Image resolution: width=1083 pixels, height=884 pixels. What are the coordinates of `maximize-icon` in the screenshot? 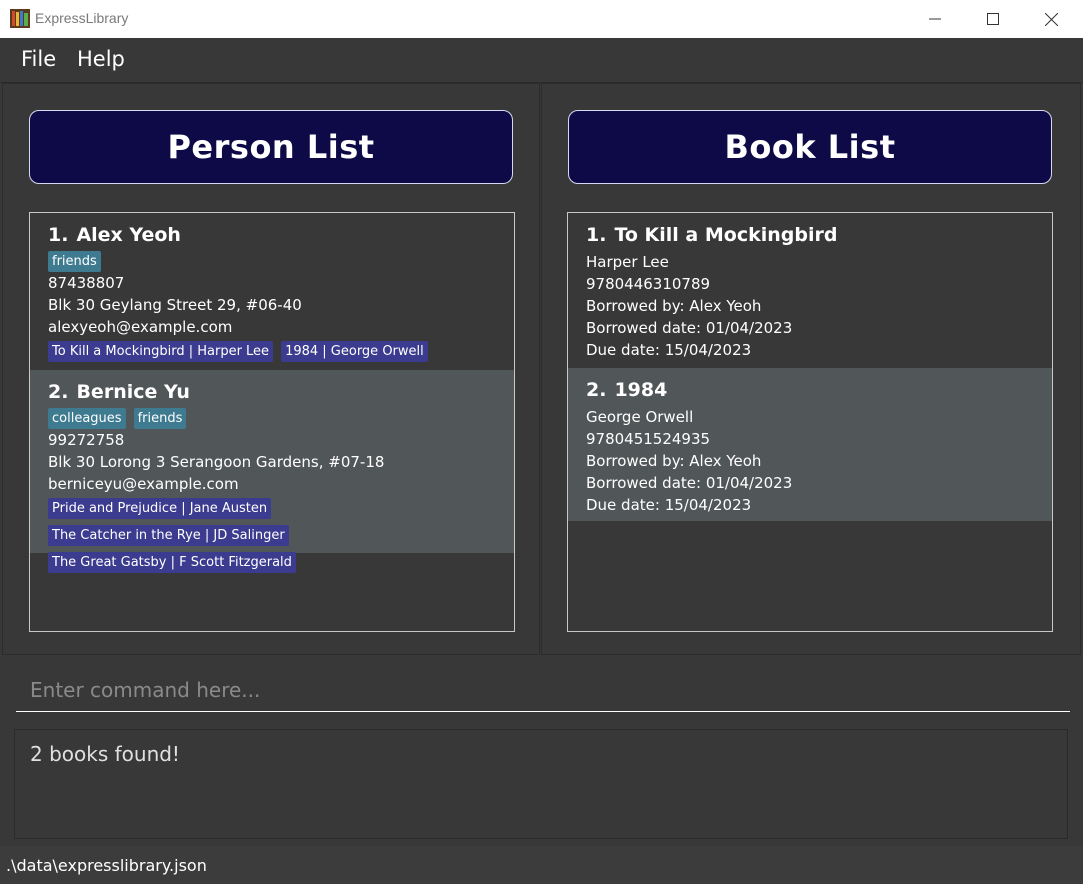 It's located at (993, 19).